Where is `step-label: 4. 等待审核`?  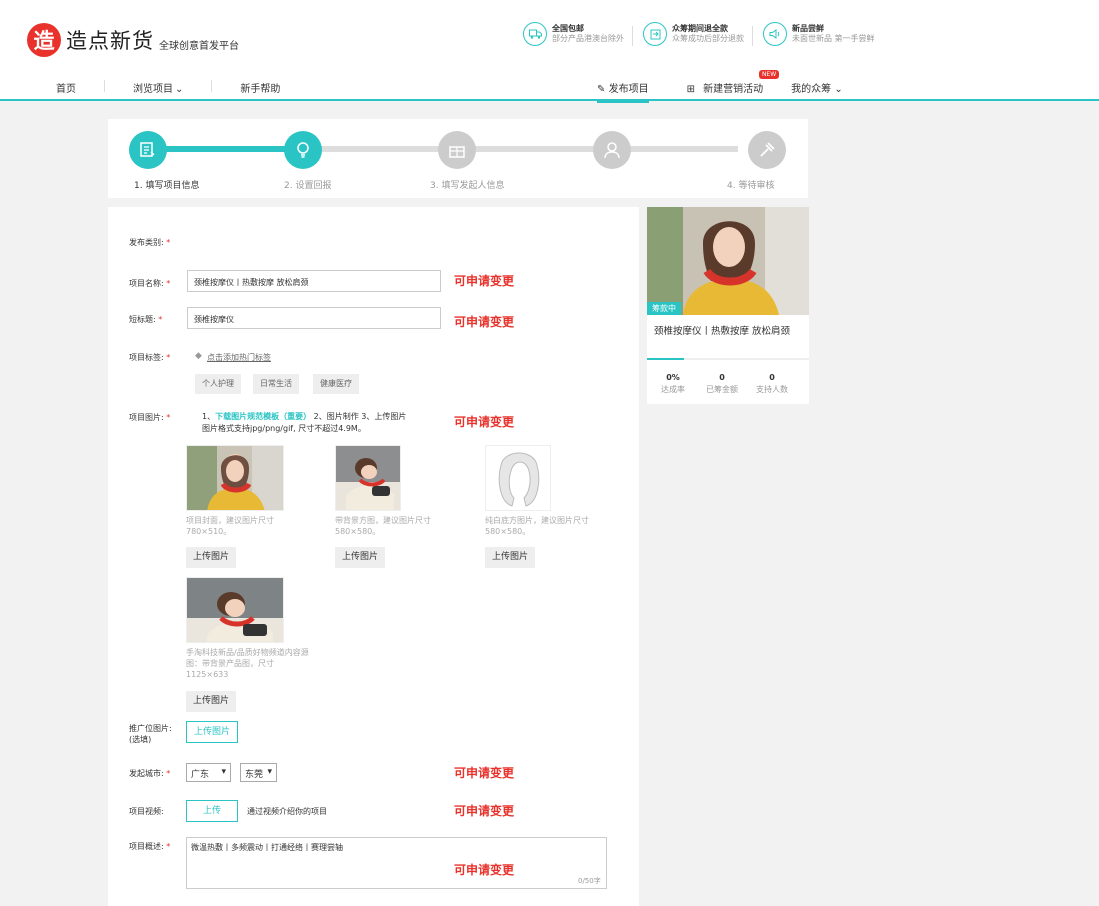
step-label: 4. 等待审核 is located at coordinates (751, 186).